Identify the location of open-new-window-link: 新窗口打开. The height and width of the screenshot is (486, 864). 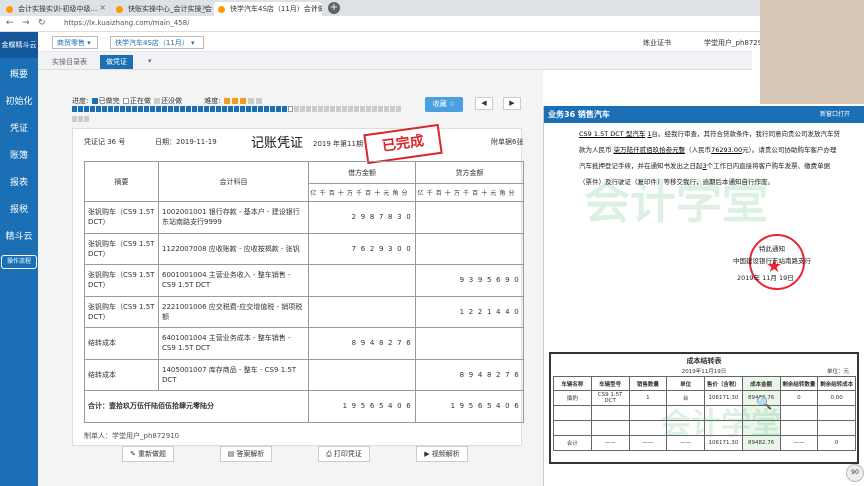
(835, 114).